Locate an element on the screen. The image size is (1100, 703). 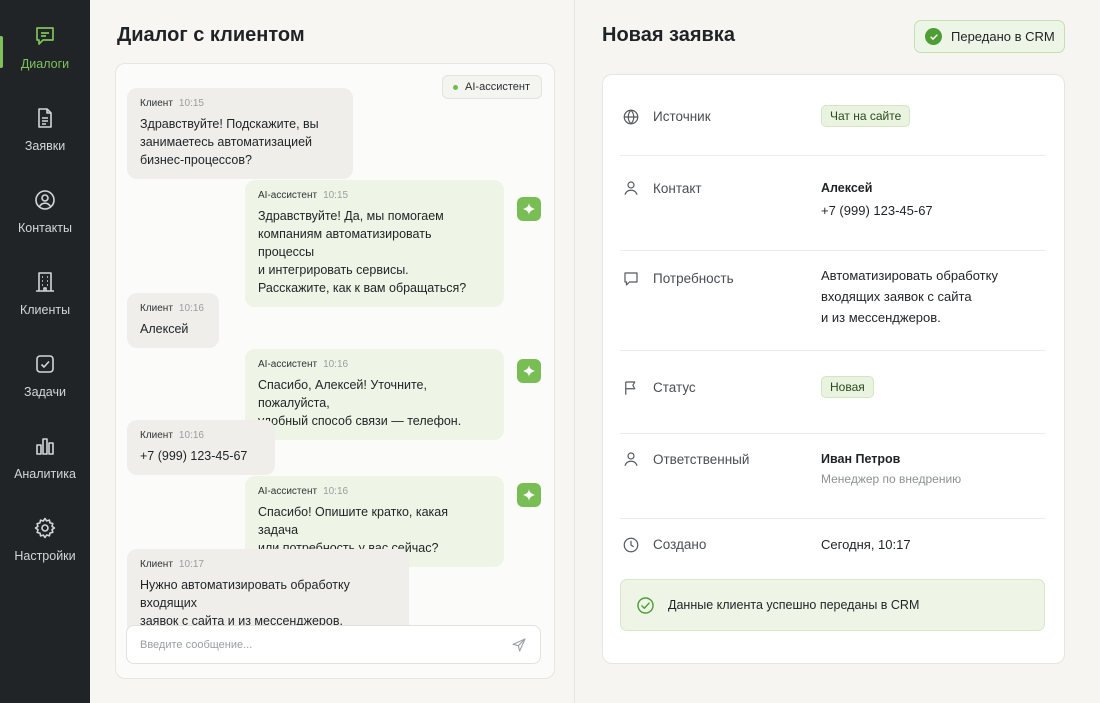
gear-icon is located at coordinates (45, 528).